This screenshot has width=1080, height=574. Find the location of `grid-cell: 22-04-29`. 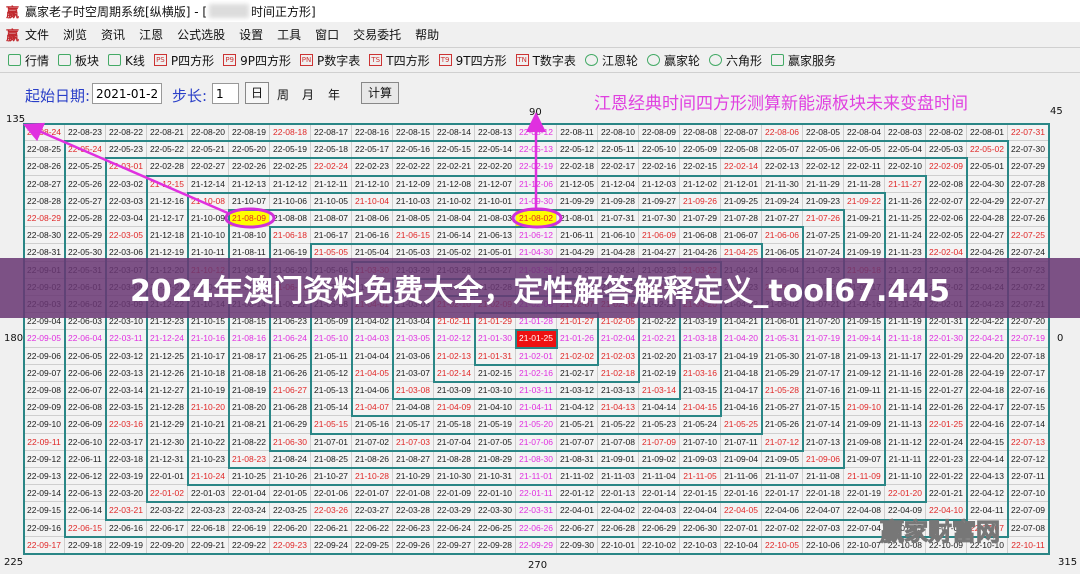

grid-cell: 22-04-29 is located at coordinates (987, 201).